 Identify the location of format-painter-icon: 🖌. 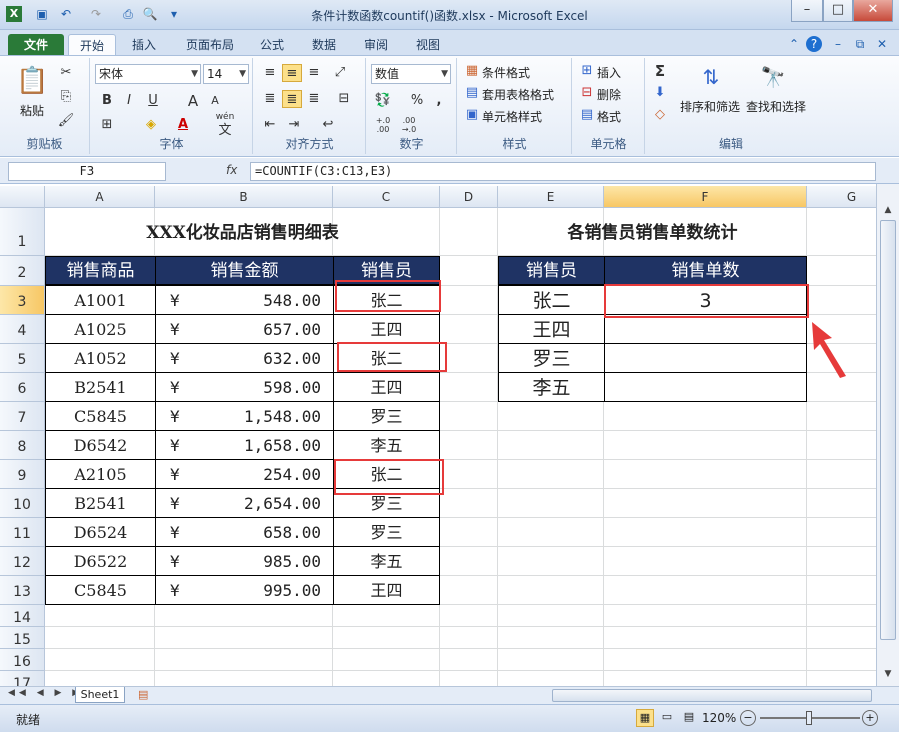
(66, 121).